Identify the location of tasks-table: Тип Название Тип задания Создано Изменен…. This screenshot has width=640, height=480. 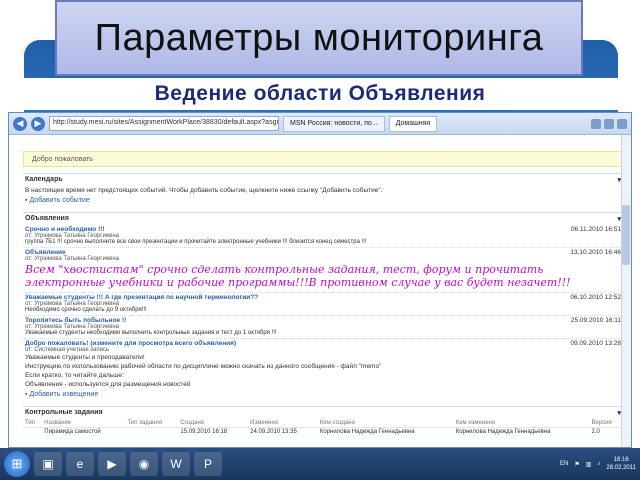
(323, 427).